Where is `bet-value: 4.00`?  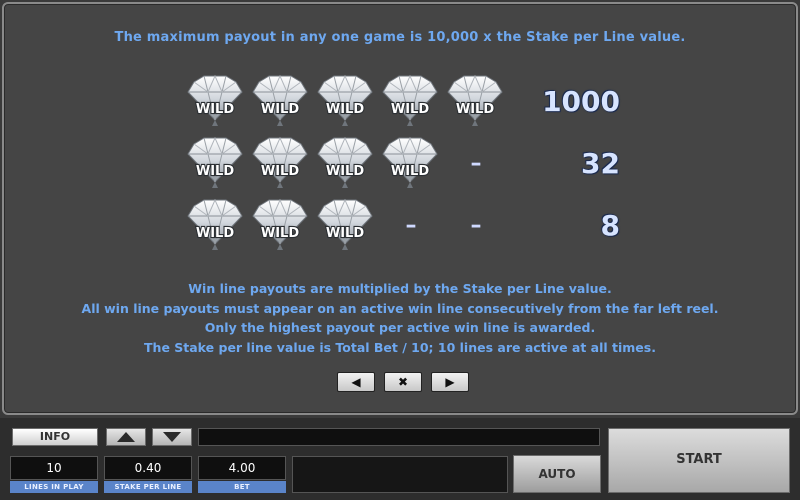 bet-value: 4.00 is located at coordinates (242, 468).